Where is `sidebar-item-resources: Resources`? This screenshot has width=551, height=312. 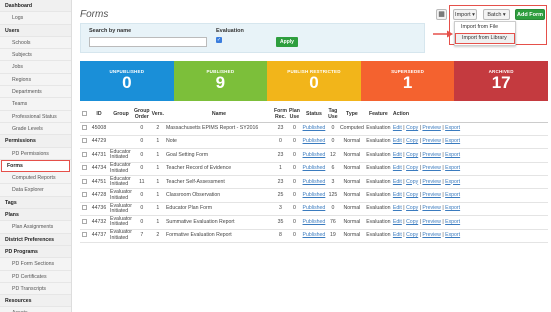
sidebar-item-resources: Resources is located at coordinates (35, 301).